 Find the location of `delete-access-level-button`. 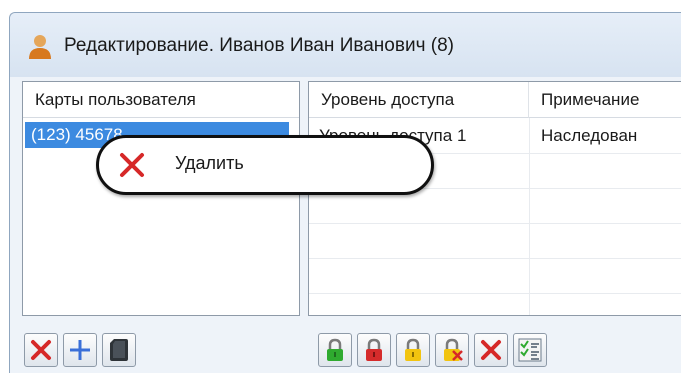

delete-access-level-button is located at coordinates (491, 350).